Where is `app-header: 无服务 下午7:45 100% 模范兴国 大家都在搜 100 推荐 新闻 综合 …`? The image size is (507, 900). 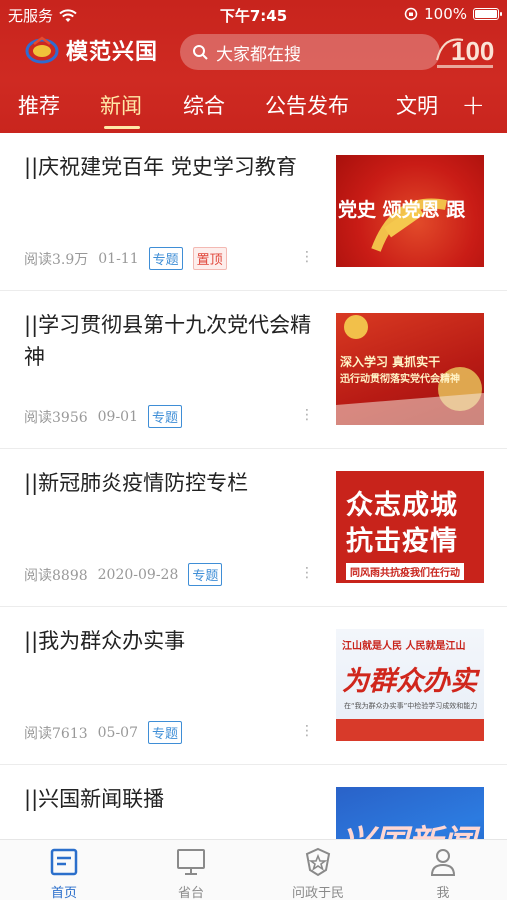 app-header: 无服务 下午7:45 100% 模范兴国 大家都在搜 100 推荐 新闻 综合 … is located at coordinates (253, 66).